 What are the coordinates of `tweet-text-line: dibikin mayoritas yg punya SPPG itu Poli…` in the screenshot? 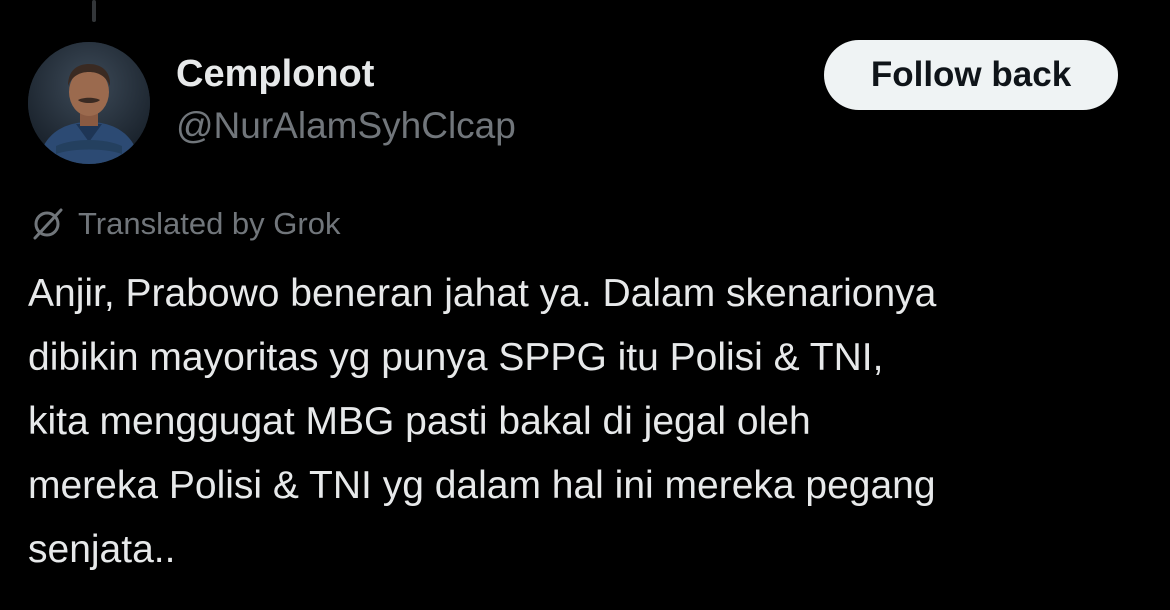 It's located at (456, 357).